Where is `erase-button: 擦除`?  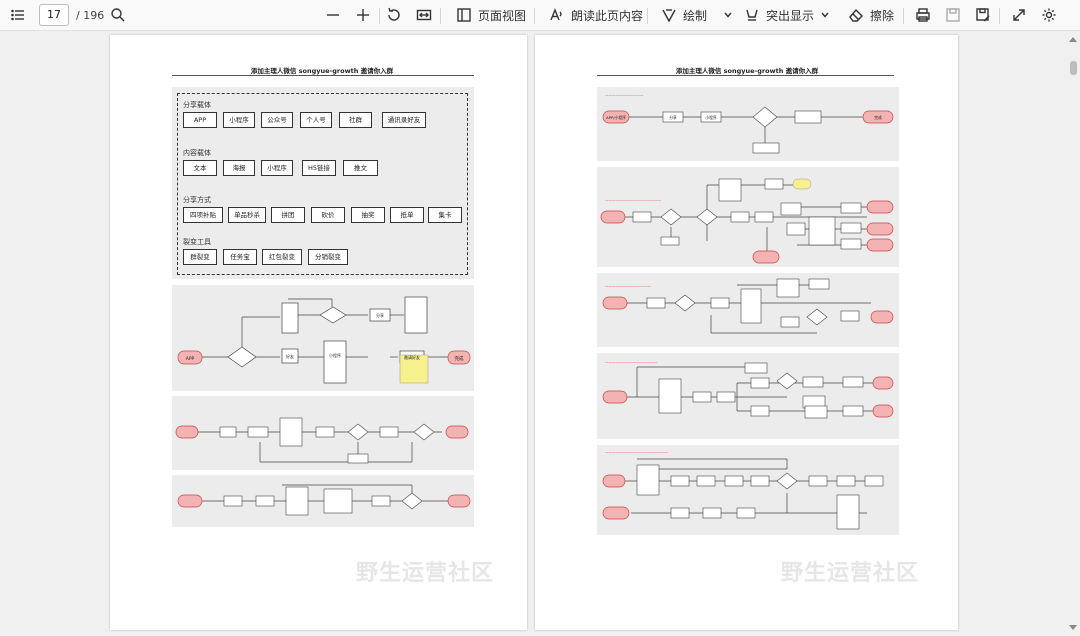 erase-button: 擦除 is located at coordinates (870, 15).